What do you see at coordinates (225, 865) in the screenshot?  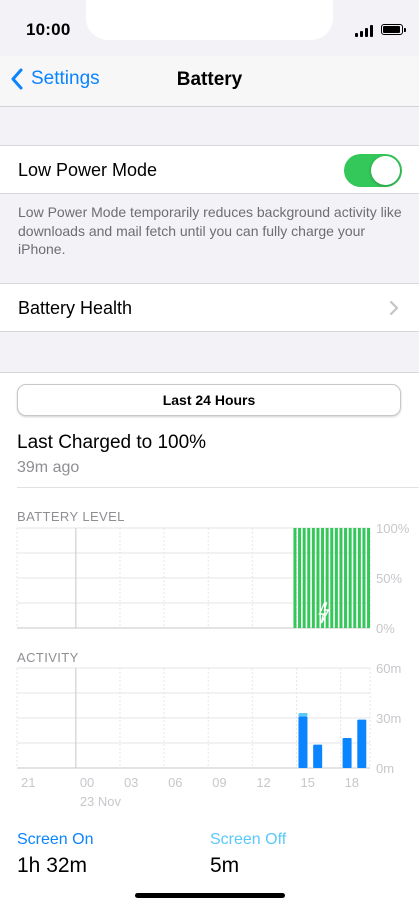 I see `screen-off-value: 5m` at bounding box center [225, 865].